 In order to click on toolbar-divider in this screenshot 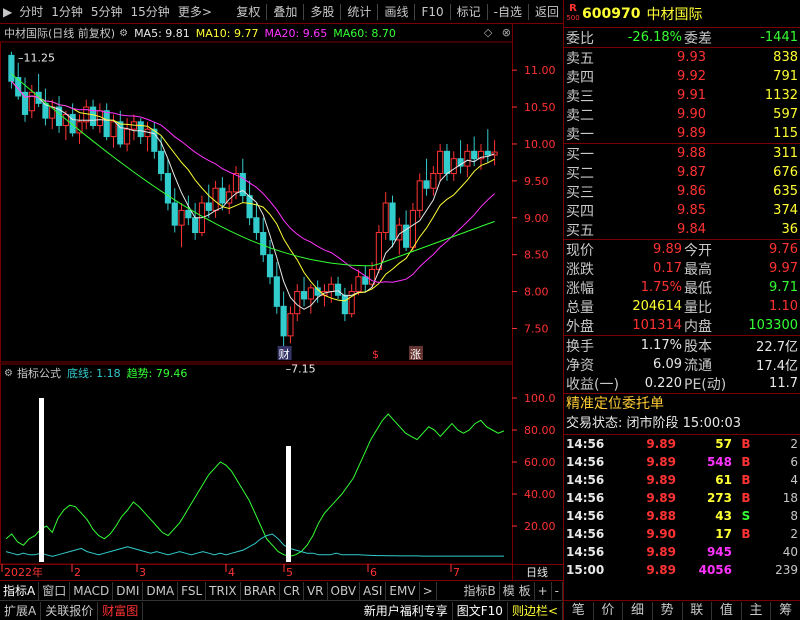, I will do `click(304, 11)`.